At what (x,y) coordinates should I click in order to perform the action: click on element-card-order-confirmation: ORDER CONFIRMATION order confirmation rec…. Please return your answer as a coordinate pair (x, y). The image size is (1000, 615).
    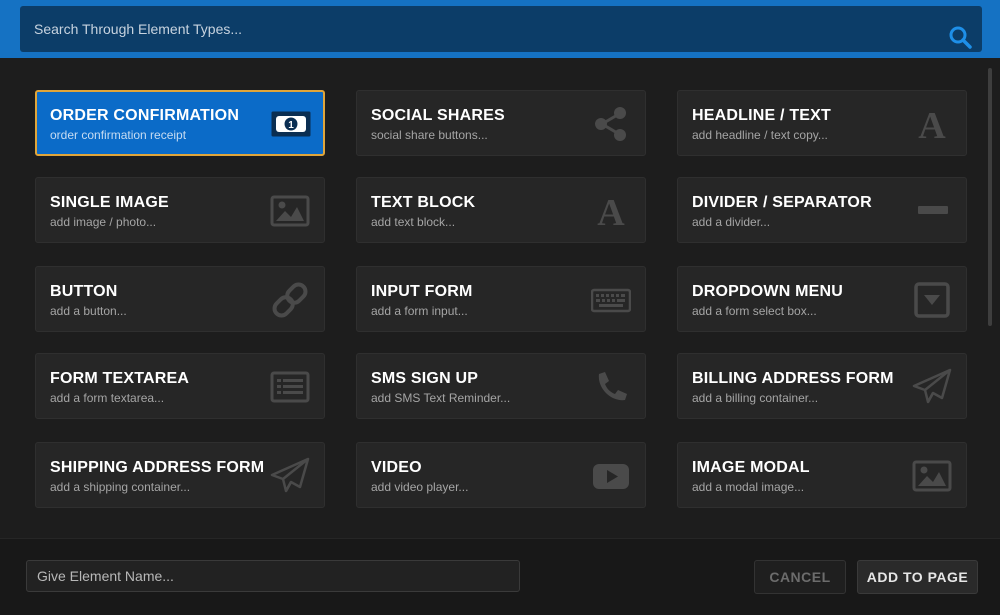
    Looking at the image, I should click on (180, 123).